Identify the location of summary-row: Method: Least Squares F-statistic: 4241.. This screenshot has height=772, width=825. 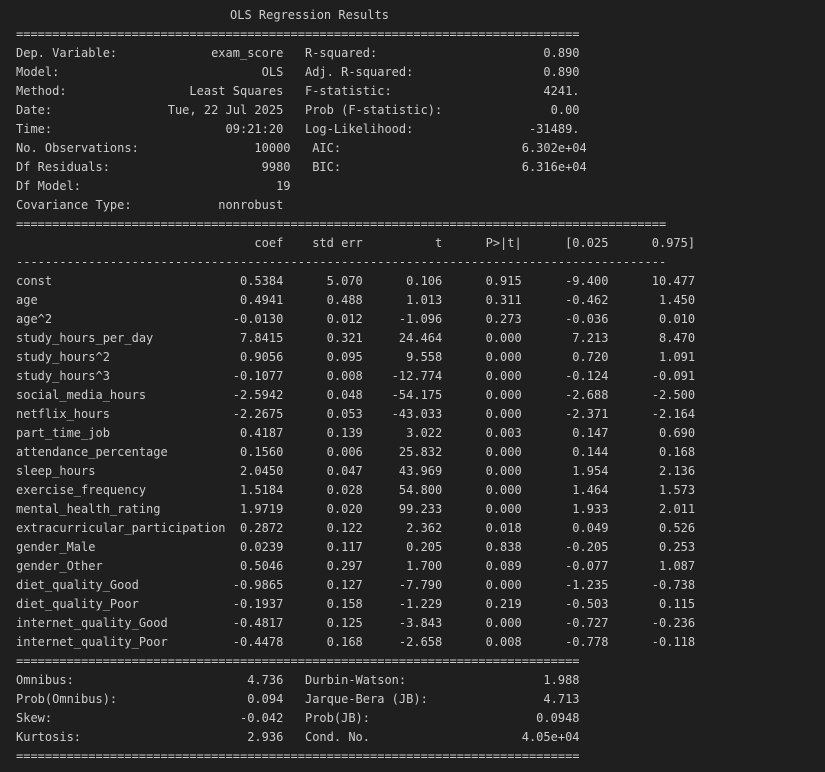
(298, 91).